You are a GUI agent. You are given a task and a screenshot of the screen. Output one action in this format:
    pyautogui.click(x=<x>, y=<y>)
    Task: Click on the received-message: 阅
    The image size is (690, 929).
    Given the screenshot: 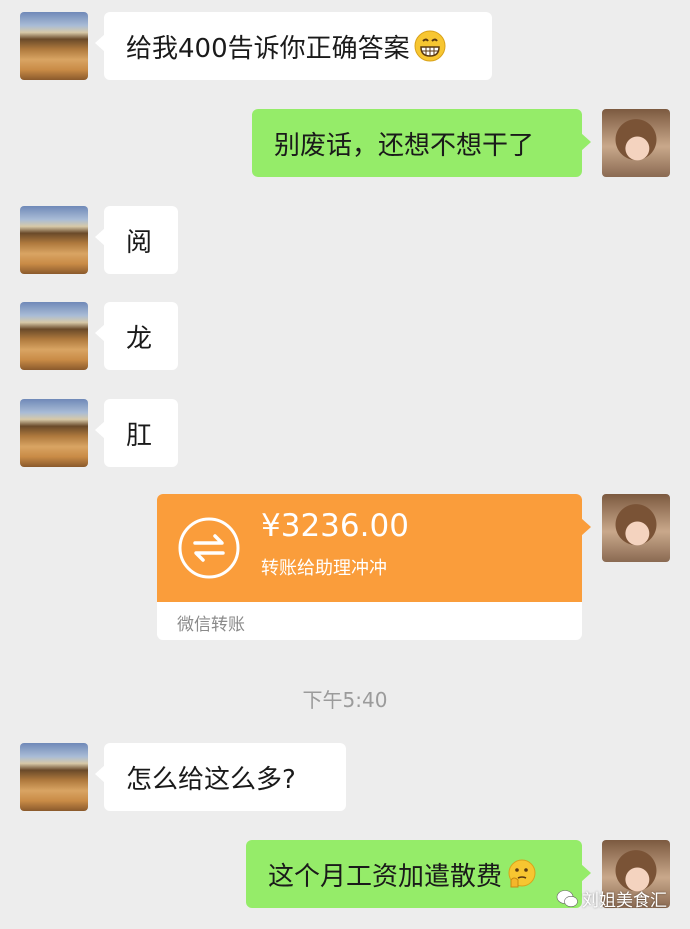 What is the action you would take?
    pyautogui.click(x=136, y=240)
    